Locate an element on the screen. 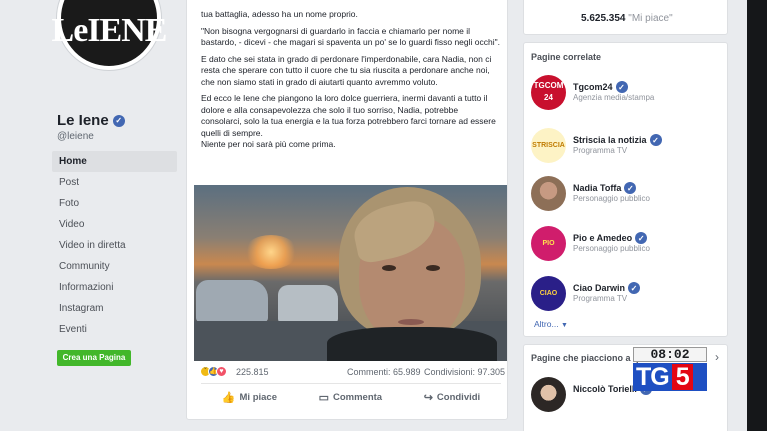  related-page-name-text: Nadia Toffa is located at coordinates (597, 188).